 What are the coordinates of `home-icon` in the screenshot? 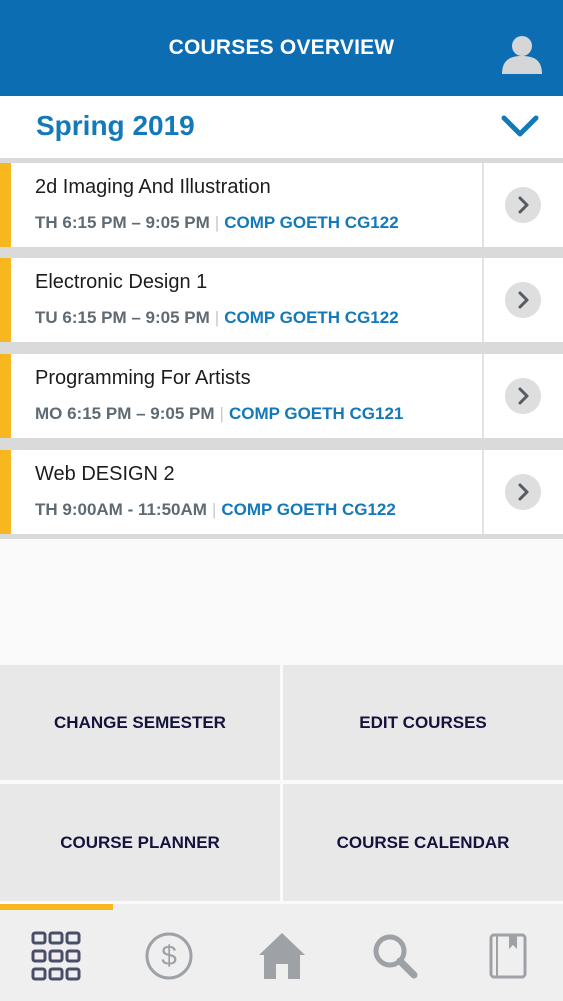 It's located at (282, 955).